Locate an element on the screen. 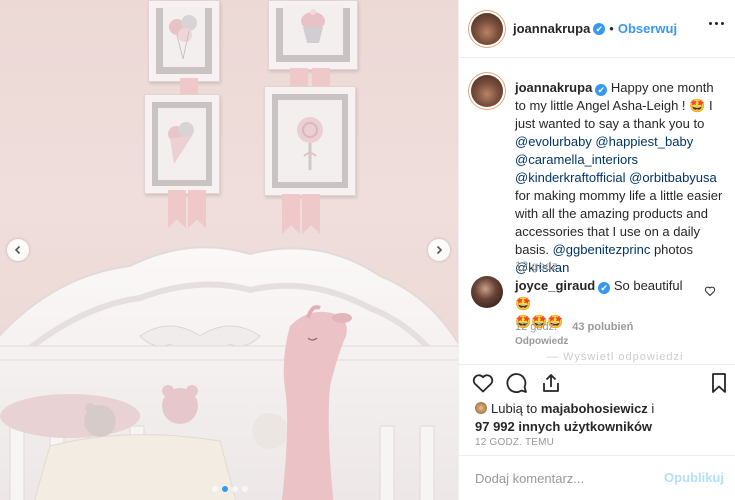 This screenshot has height=500, width=735. caption-text: photos is located at coordinates (671, 249).